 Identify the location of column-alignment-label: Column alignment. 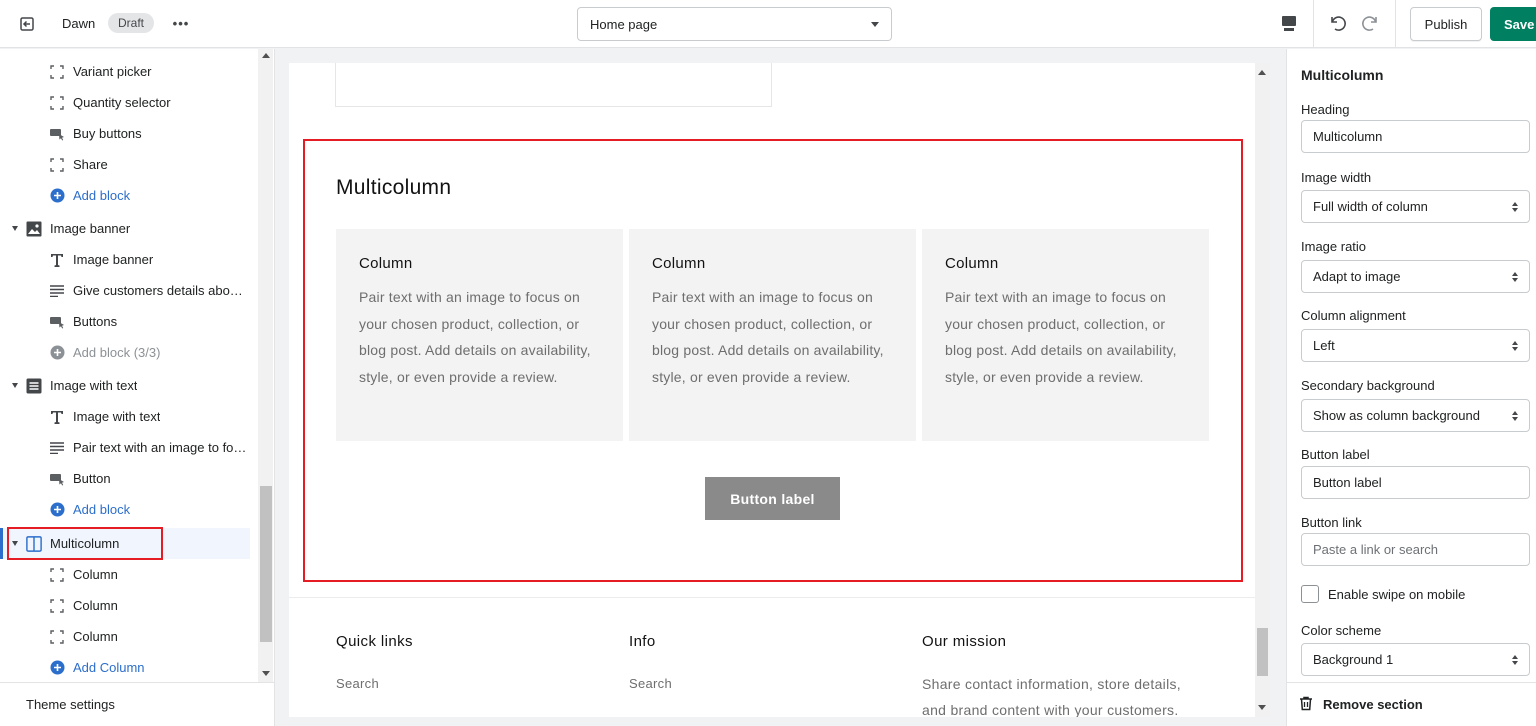
(1353, 315).